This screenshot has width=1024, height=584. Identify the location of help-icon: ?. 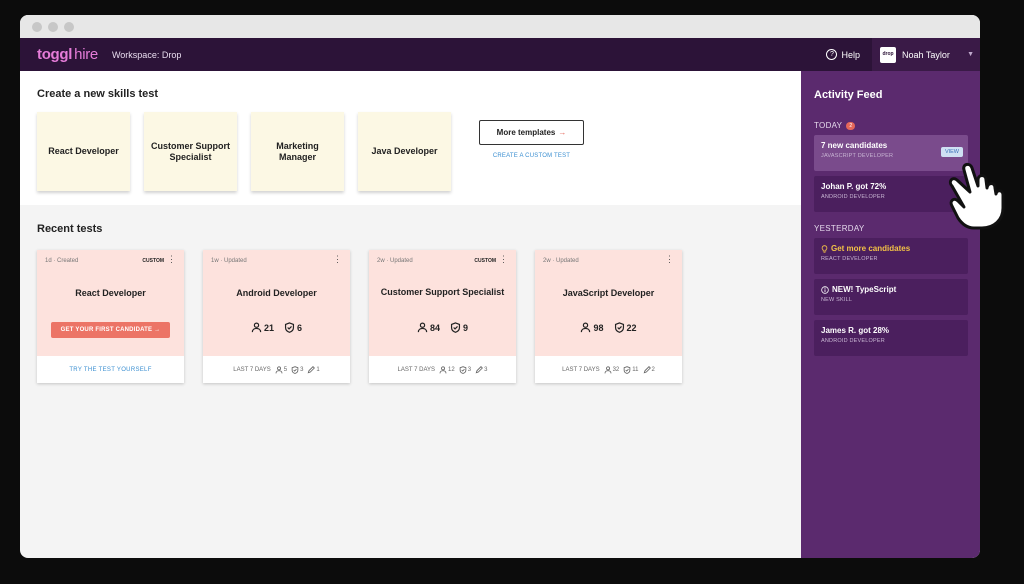
(832, 54).